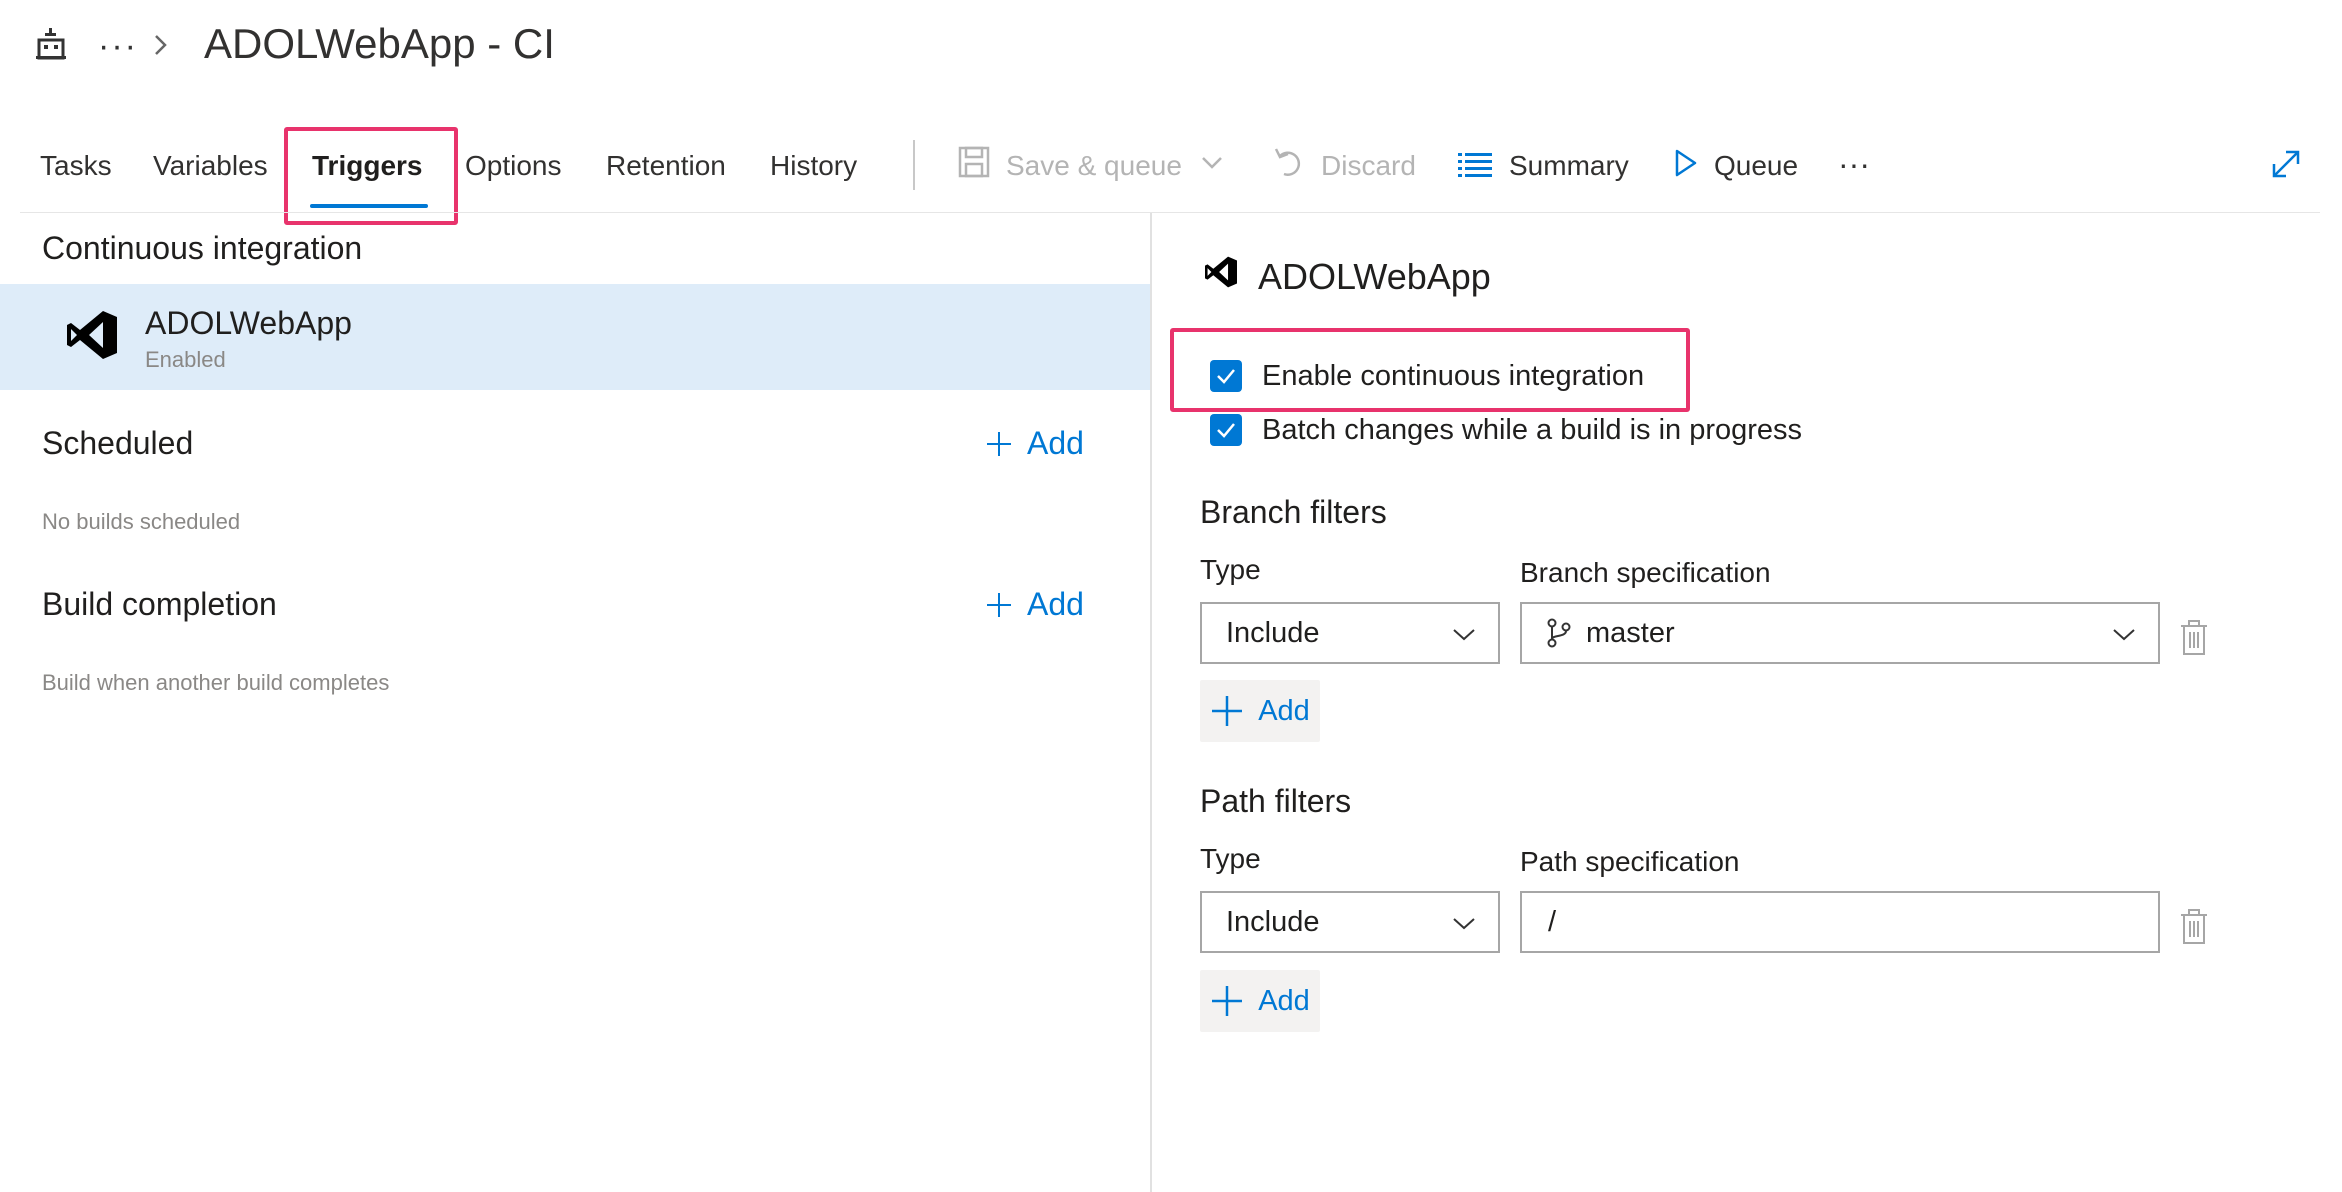 Image resolution: width=2342 pixels, height=1192 pixels. I want to click on path-type-select: Include, so click(1350, 922).